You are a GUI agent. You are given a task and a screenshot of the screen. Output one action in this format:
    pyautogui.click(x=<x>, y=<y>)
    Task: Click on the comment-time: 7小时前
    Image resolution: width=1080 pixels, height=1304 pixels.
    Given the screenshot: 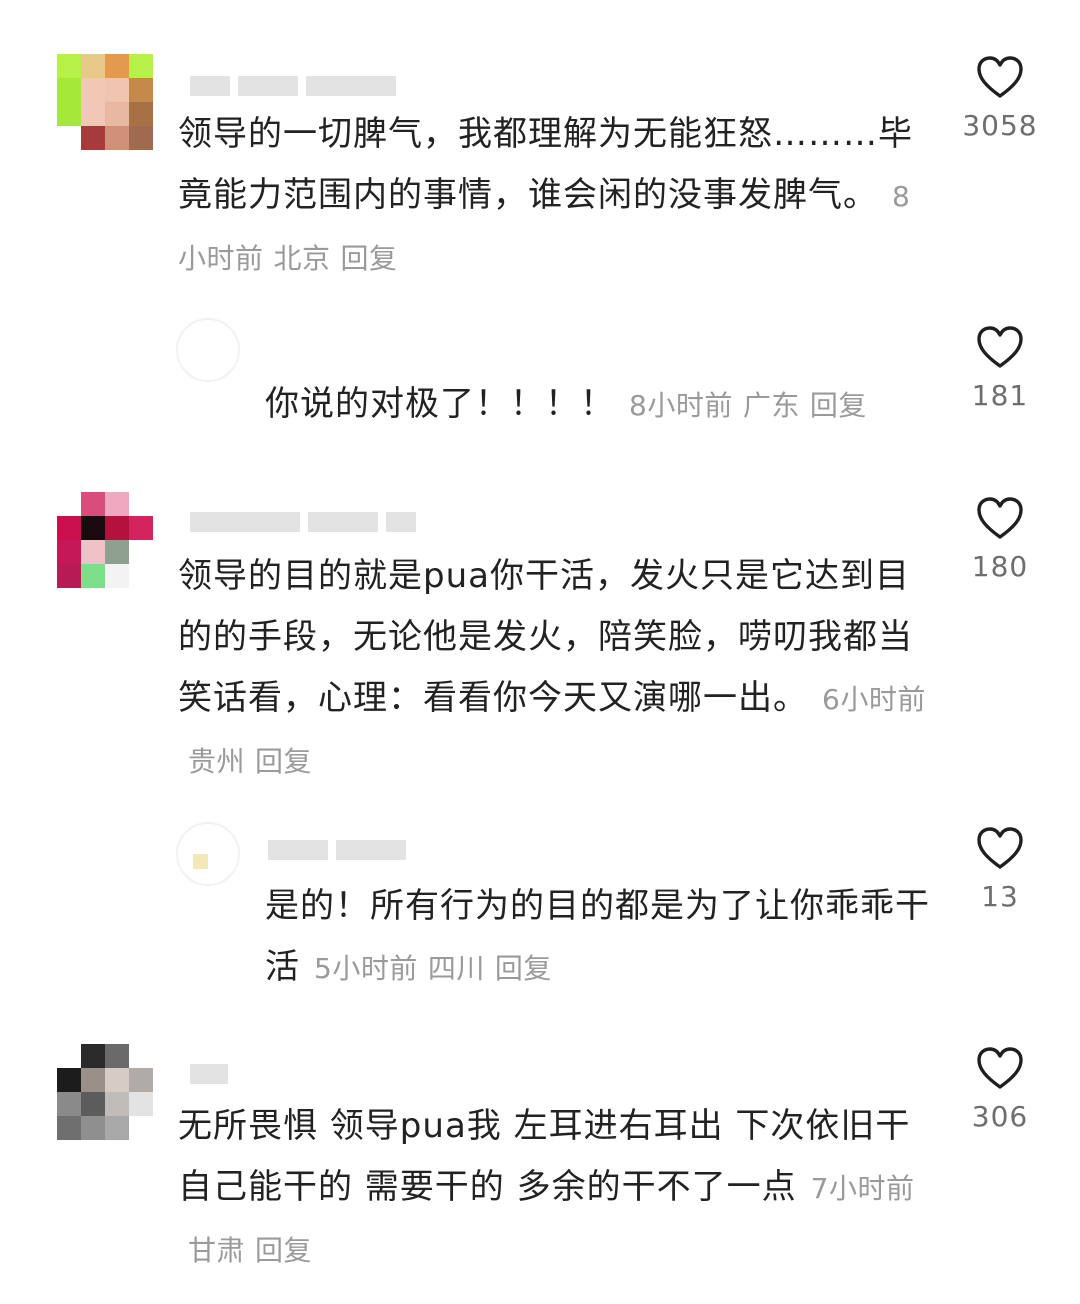 What is the action you would take?
    pyautogui.click(x=862, y=1188)
    